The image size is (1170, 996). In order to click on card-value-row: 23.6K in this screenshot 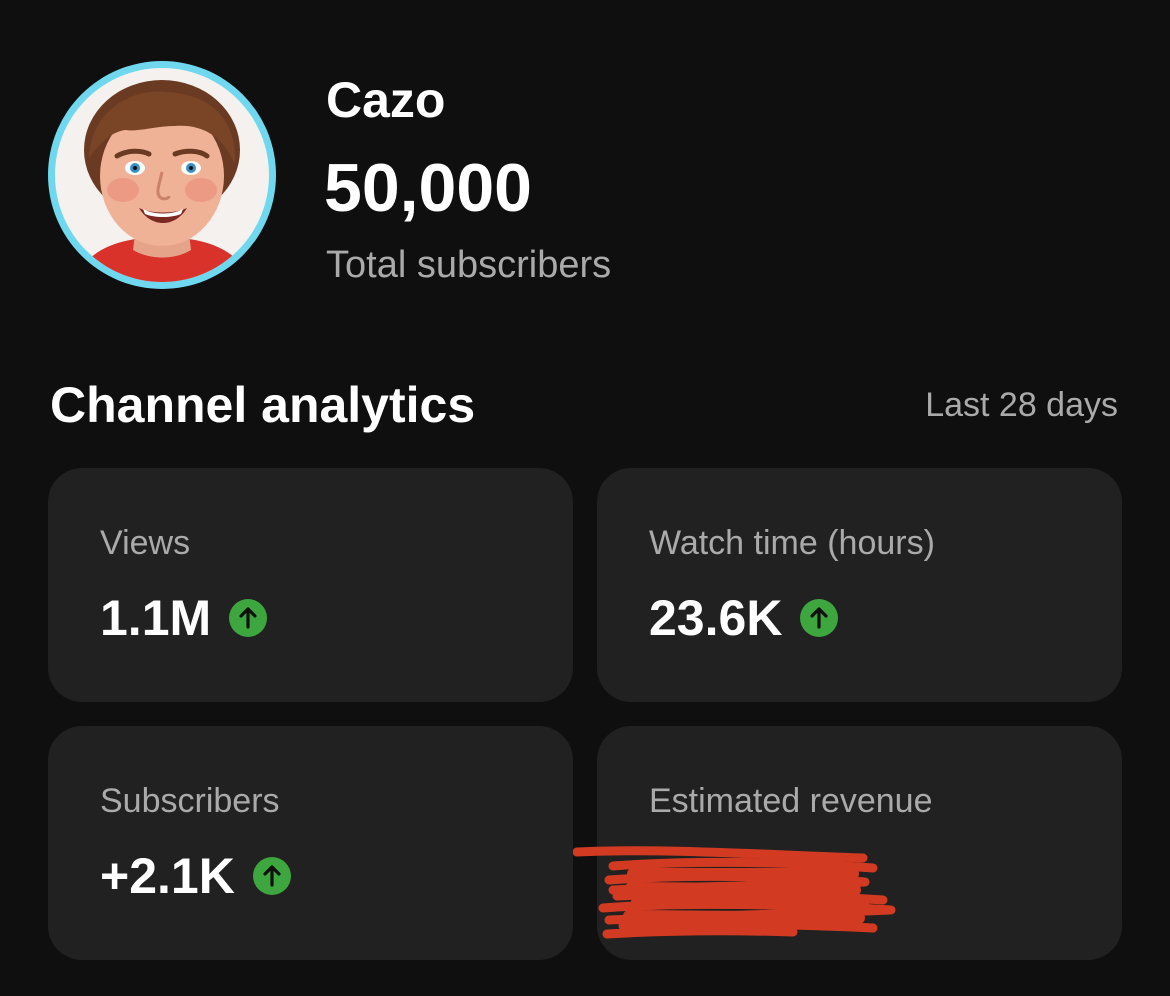, I will do `click(744, 618)`.